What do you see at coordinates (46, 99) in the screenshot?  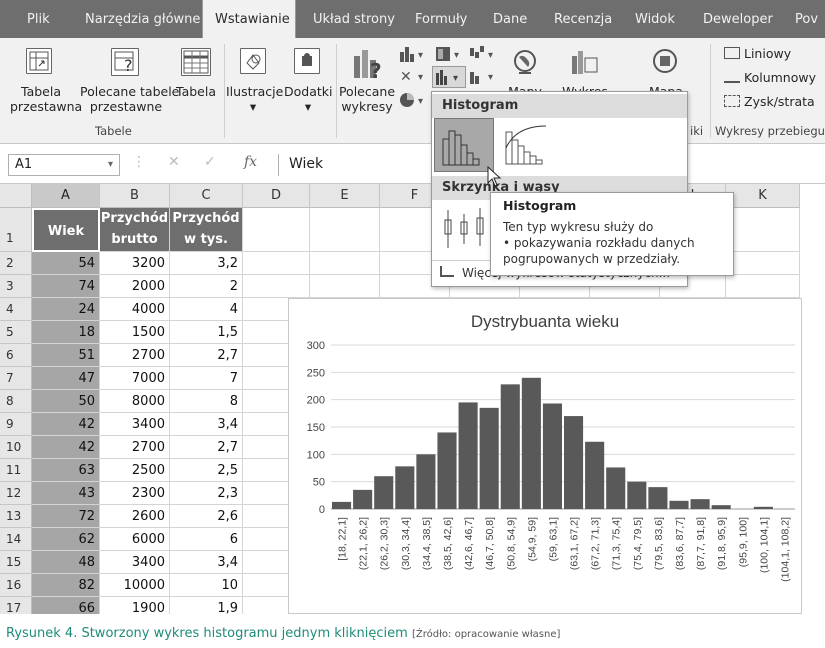 I see `pivot-table-button: Tabela przestawna` at bounding box center [46, 99].